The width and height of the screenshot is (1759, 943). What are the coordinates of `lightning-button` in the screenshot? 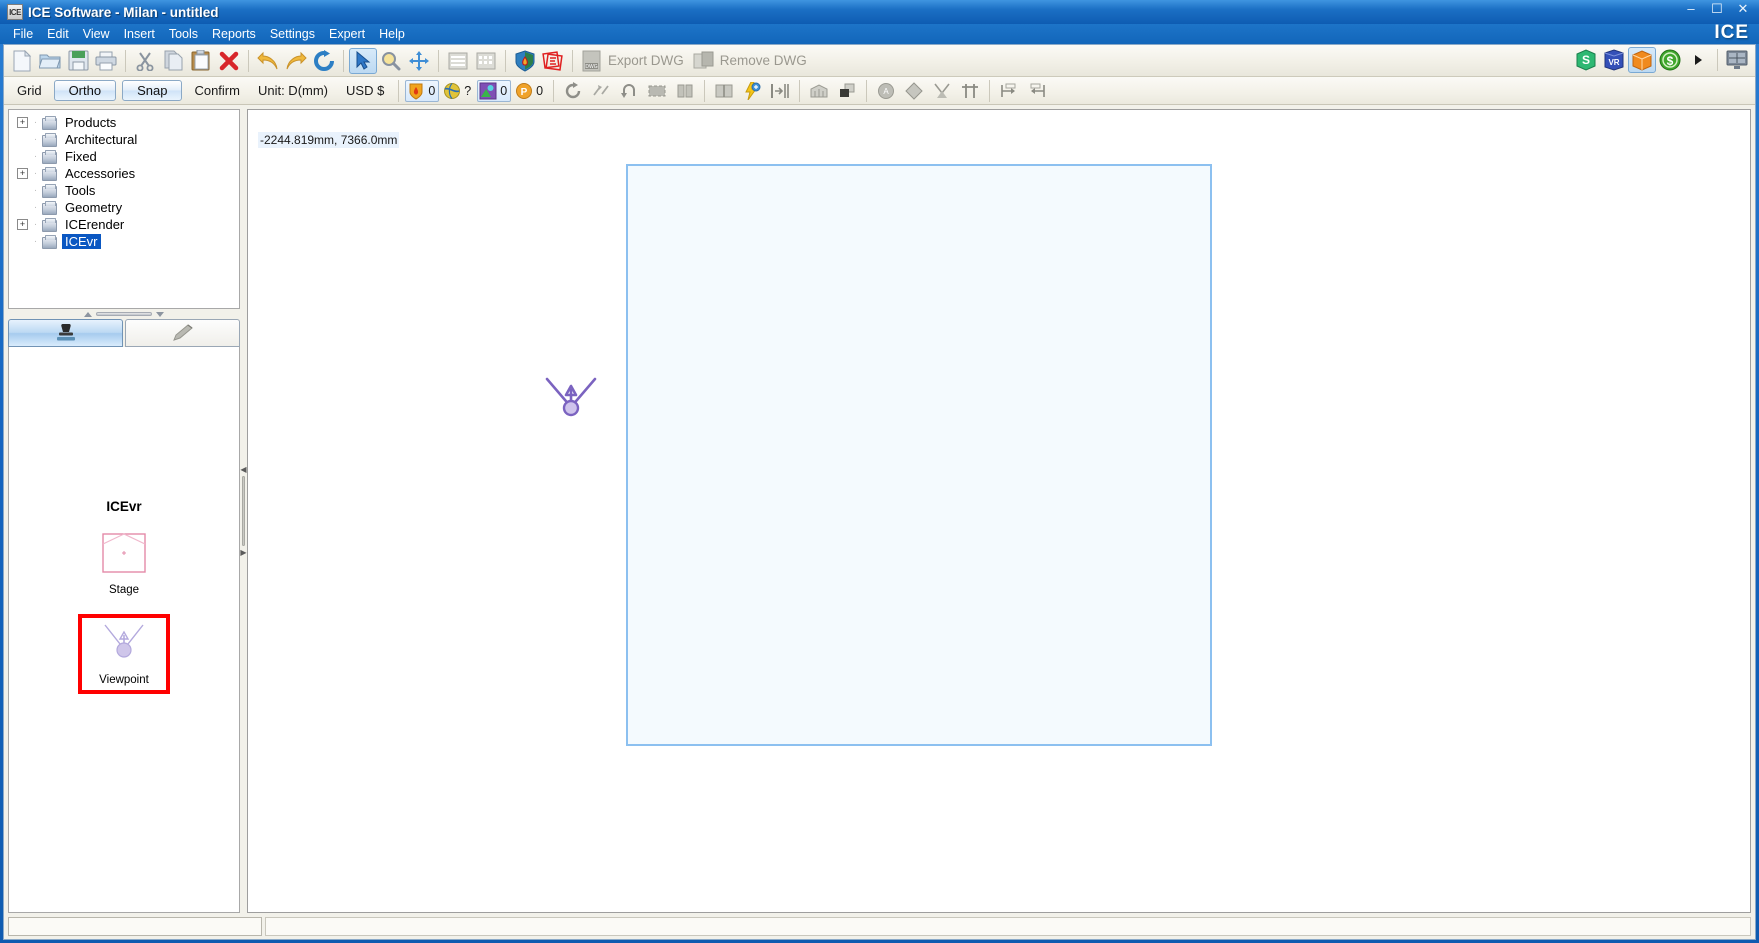 It's located at (752, 91).